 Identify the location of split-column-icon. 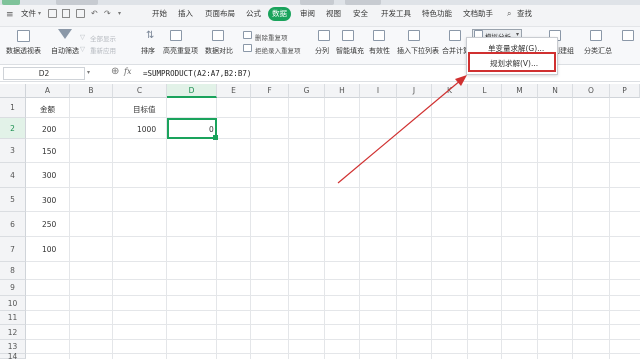
(324, 35).